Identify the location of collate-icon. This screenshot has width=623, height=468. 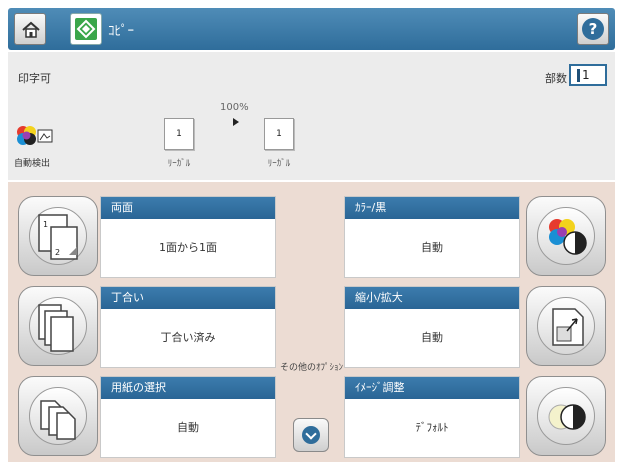
(56, 328).